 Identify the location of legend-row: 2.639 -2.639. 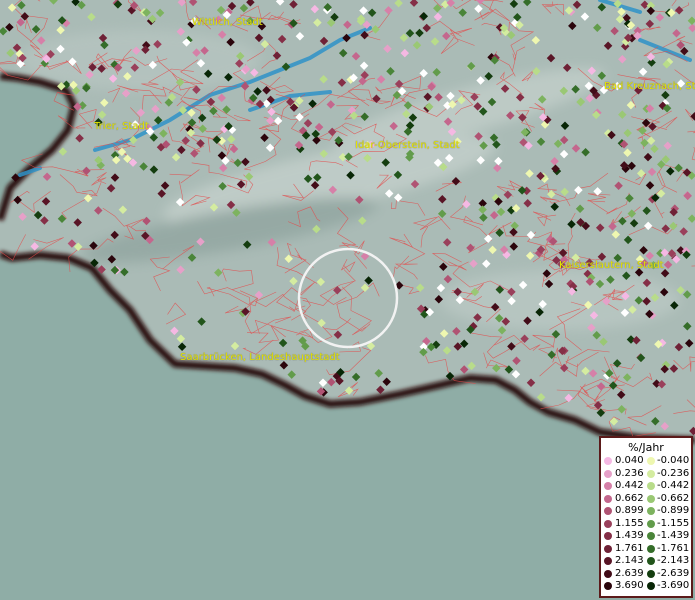
(646, 573).